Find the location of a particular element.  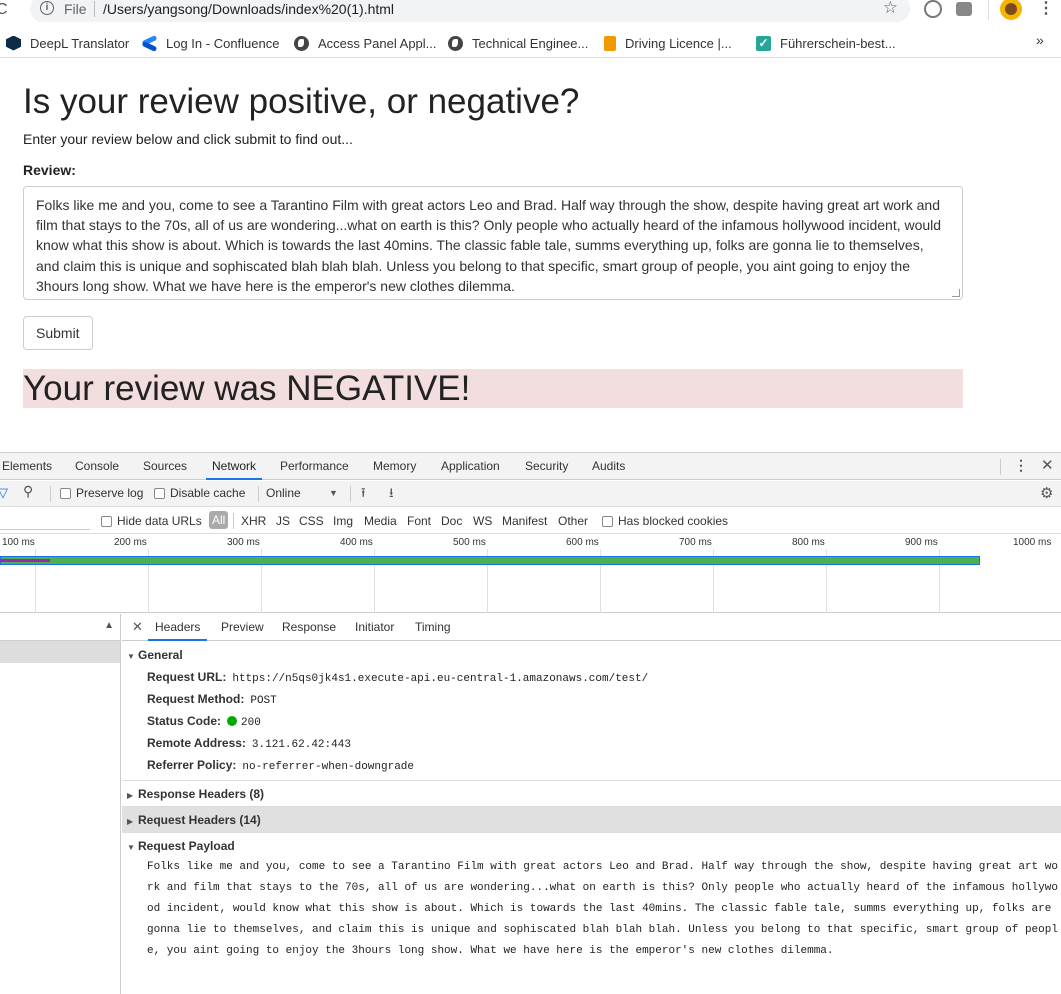

chevron-down-icon: ▼ is located at coordinates (333, 493).